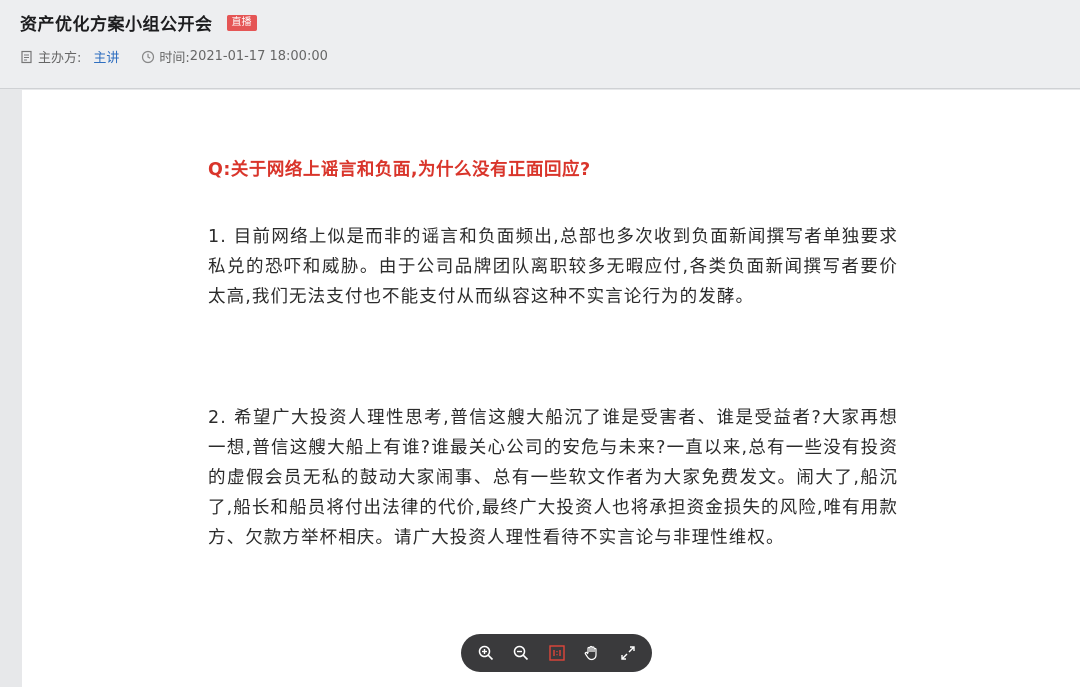 This screenshot has width=1080, height=687. I want to click on time-value: 2021-01-17 18:00:00, so click(258, 56).